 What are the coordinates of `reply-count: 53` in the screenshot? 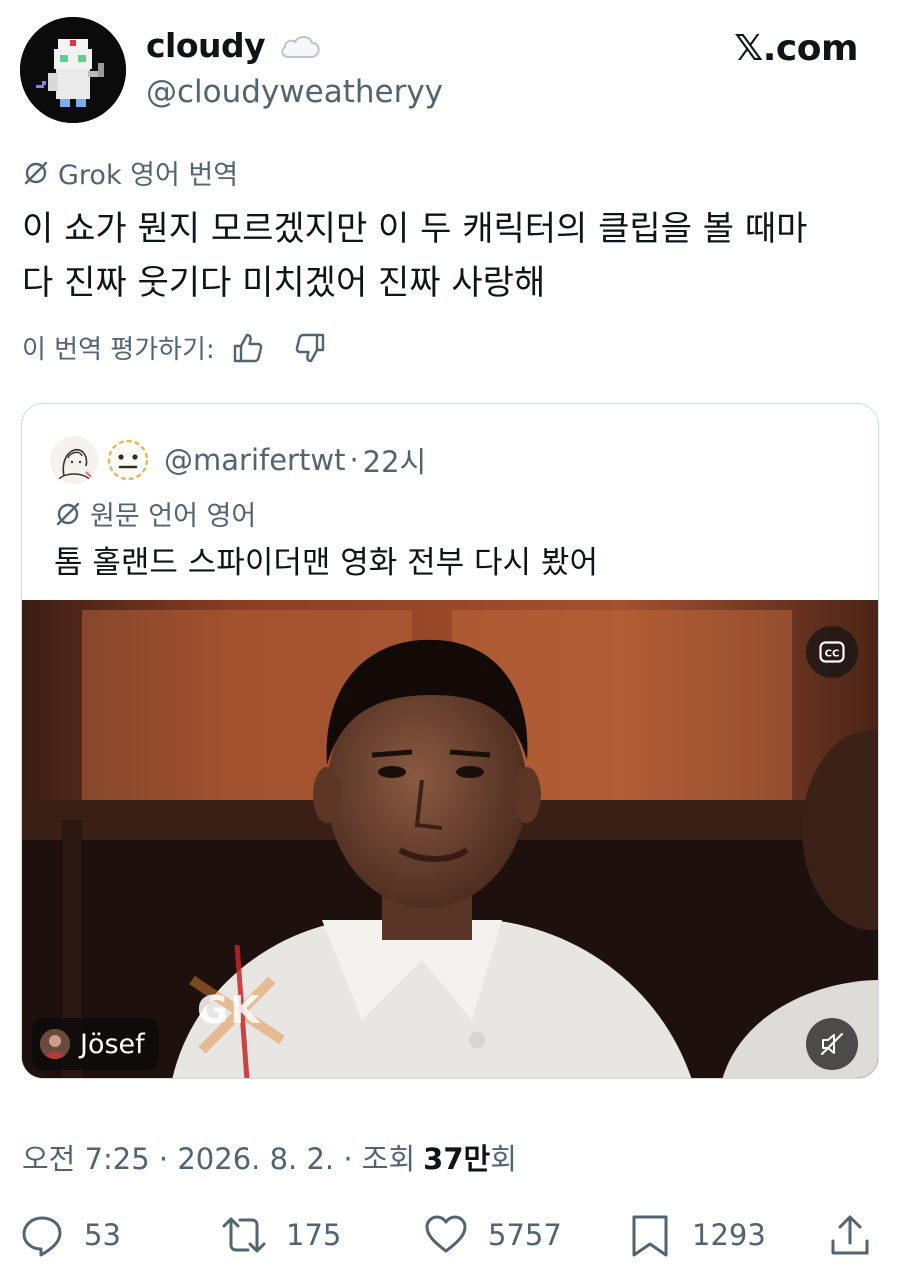 It's located at (102, 1235).